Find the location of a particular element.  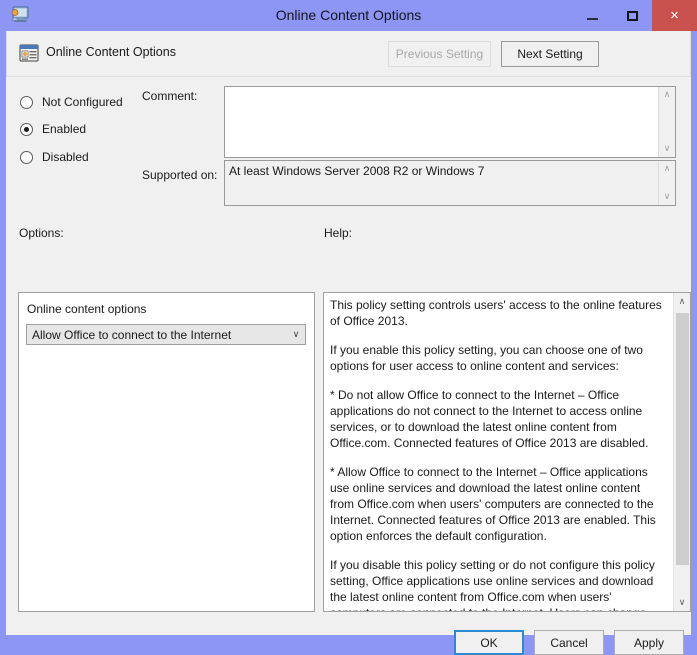

cancel-button: Cancel is located at coordinates (569, 642).